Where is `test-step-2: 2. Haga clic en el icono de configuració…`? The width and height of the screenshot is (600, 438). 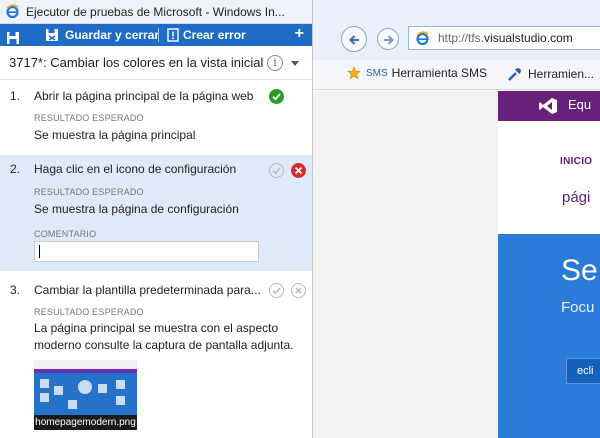
test-step-2: 2. Haga clic en el icono de configuració… is located at coordinates (156, 213).